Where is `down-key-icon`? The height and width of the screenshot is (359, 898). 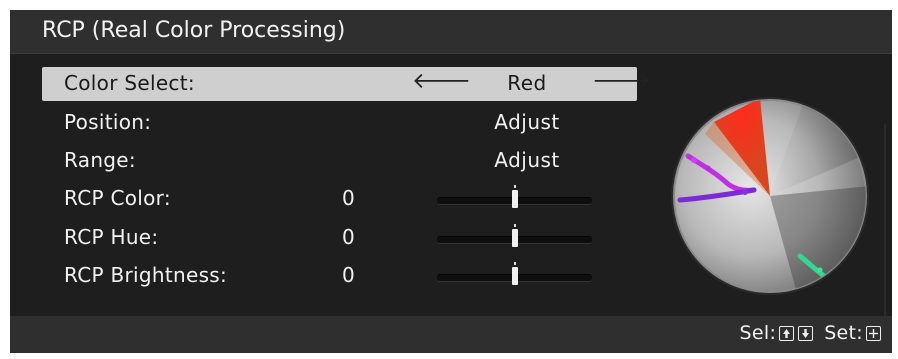 down-key-icon is located at coordinates (806, 333).